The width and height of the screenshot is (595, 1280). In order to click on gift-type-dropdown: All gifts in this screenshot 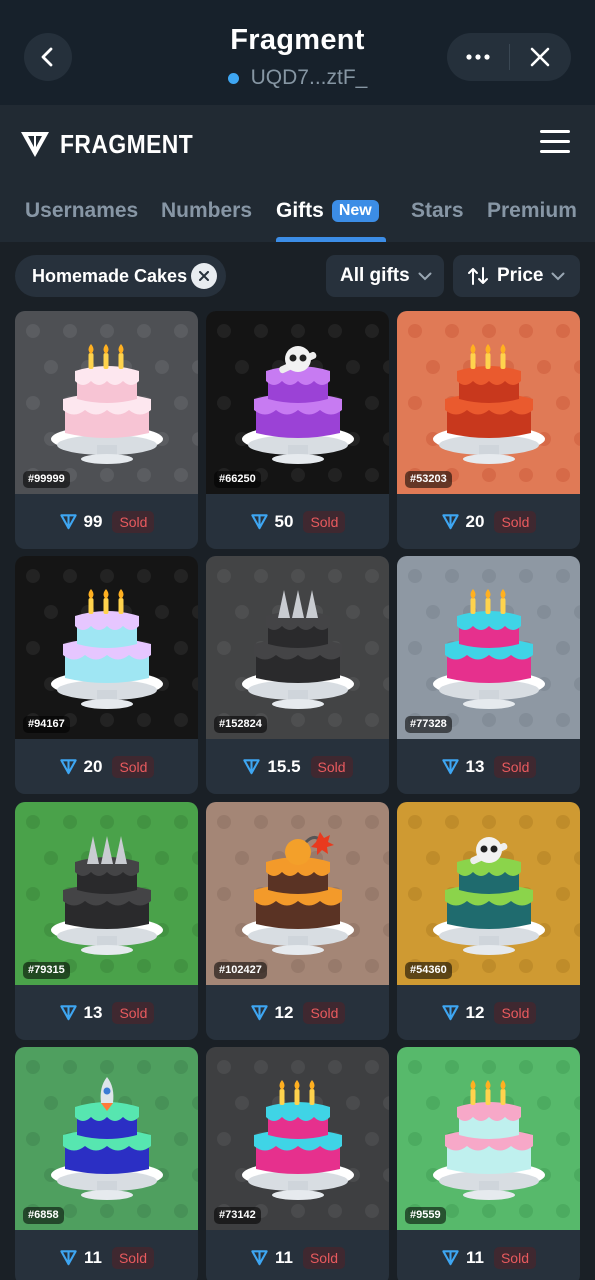, I will do `click(385, 276)`.